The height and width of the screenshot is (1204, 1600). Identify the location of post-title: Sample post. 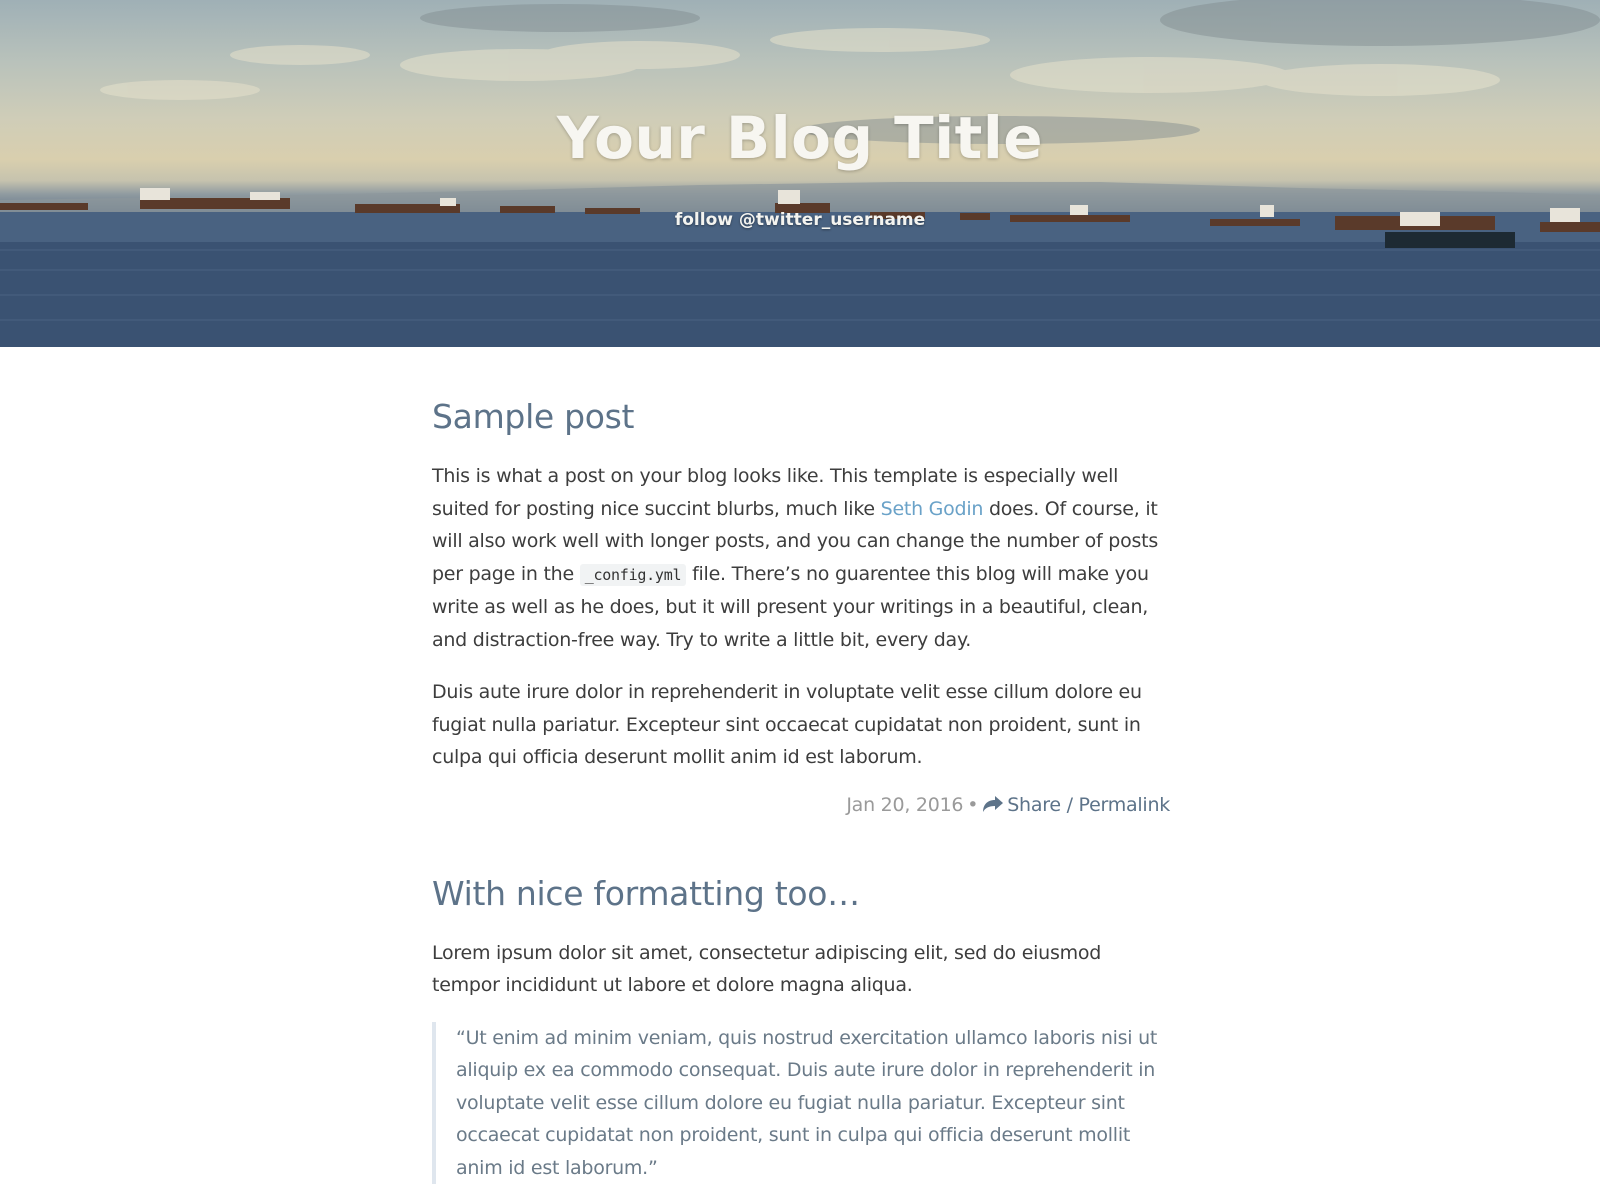
(801, 416).